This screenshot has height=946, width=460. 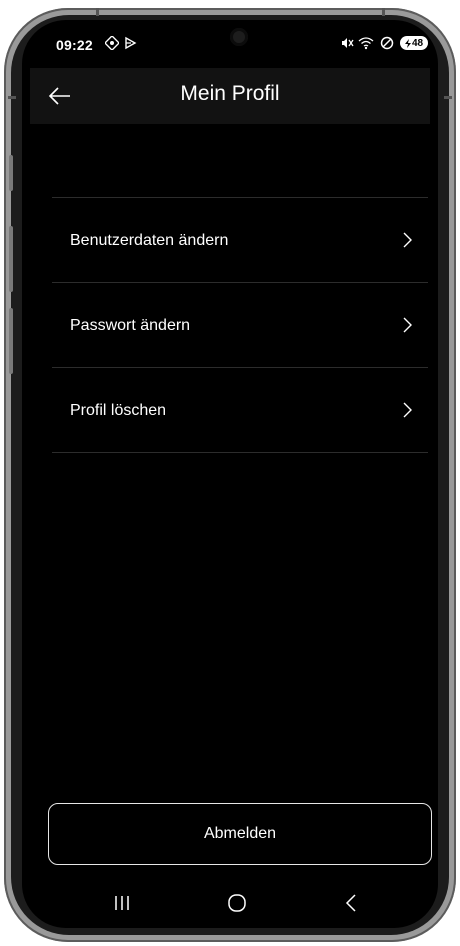 I want to click on system-nav-bar, so click(x=230, y=903).